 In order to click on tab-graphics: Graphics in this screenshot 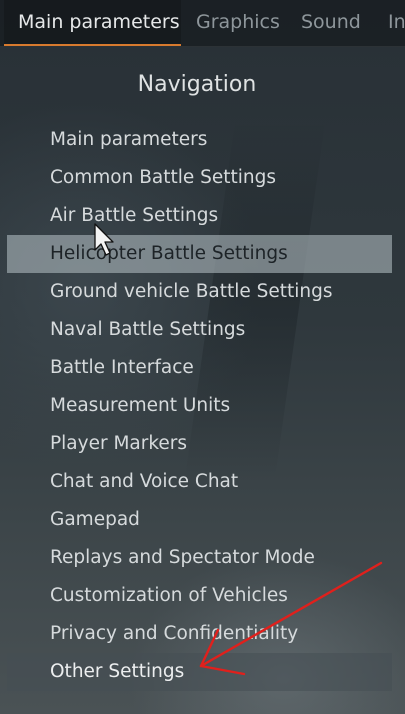, I will do `click(238, 23)`.